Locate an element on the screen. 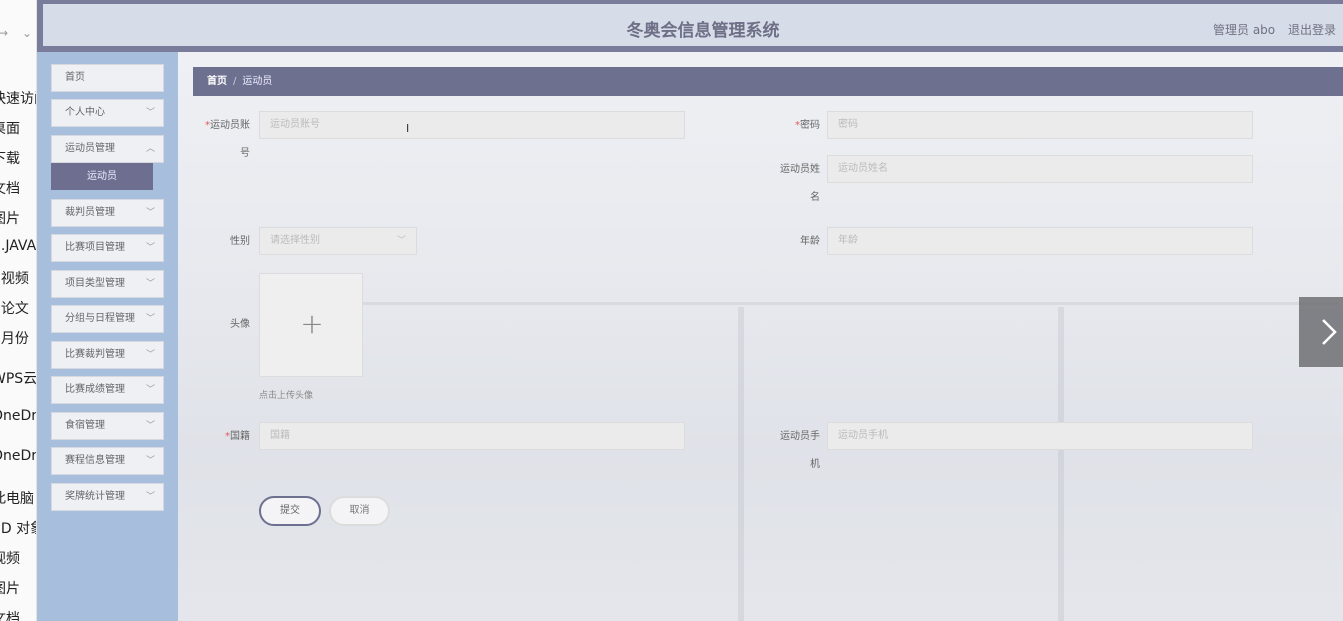 Image resolution: width=1343 pixels, height=621 pixels. explorer-item: 快速访问 is located at coordinates (18, 98).